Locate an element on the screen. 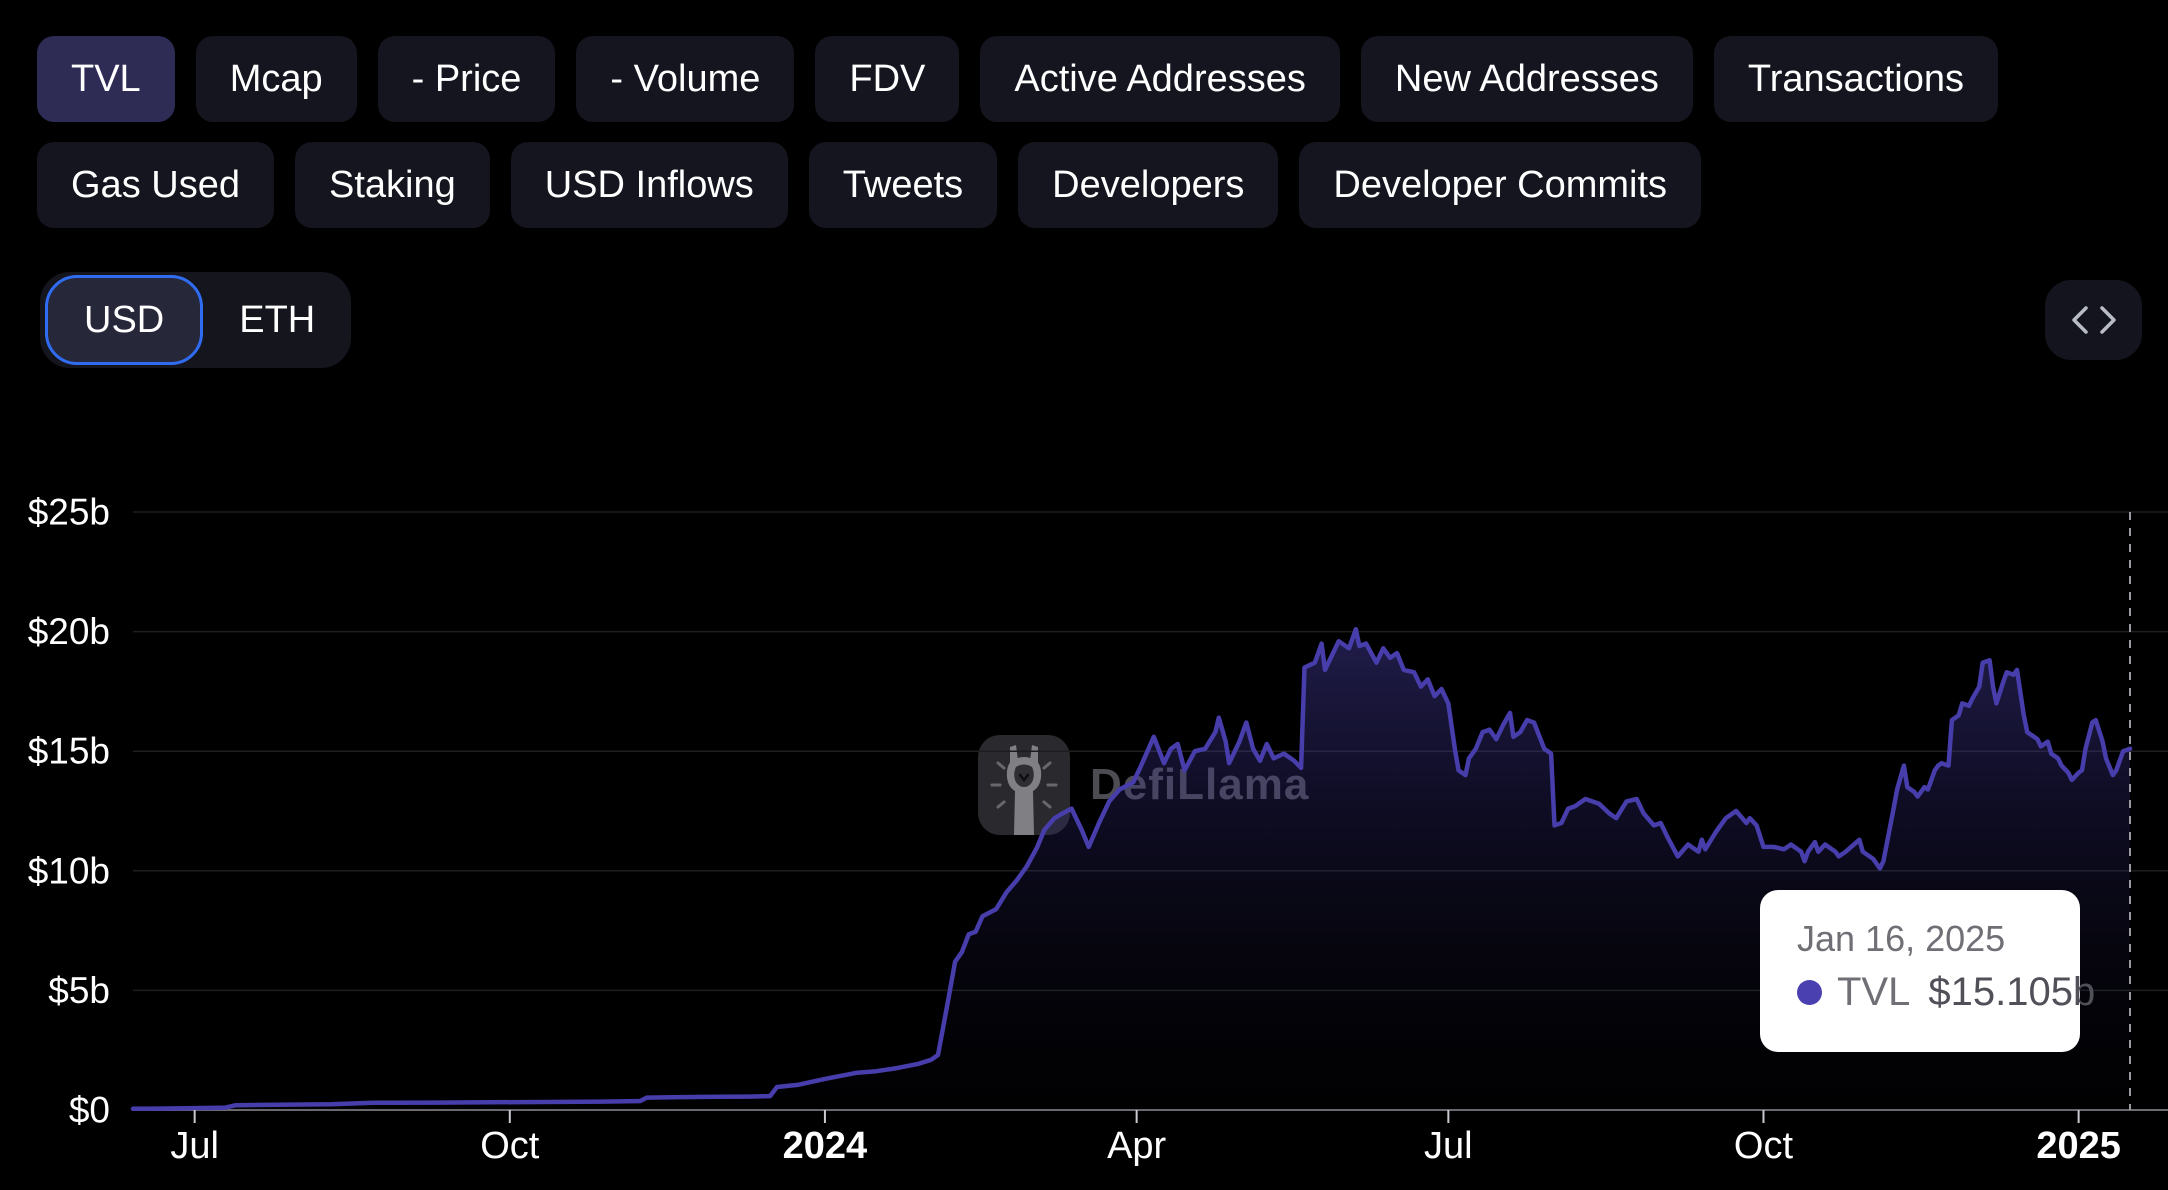  x-axis-label: 2025 is located at coordinates (2078, 1146).